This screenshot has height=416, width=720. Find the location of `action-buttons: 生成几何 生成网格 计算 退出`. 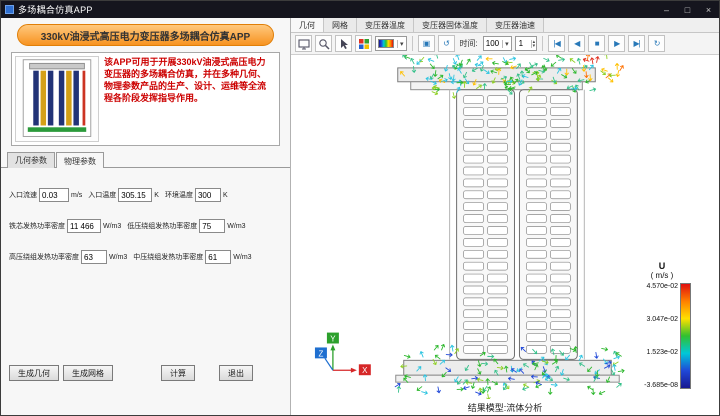

action-buttons: 生成几何 生成网格 计算 退出 is located at coordinates (145, 373).